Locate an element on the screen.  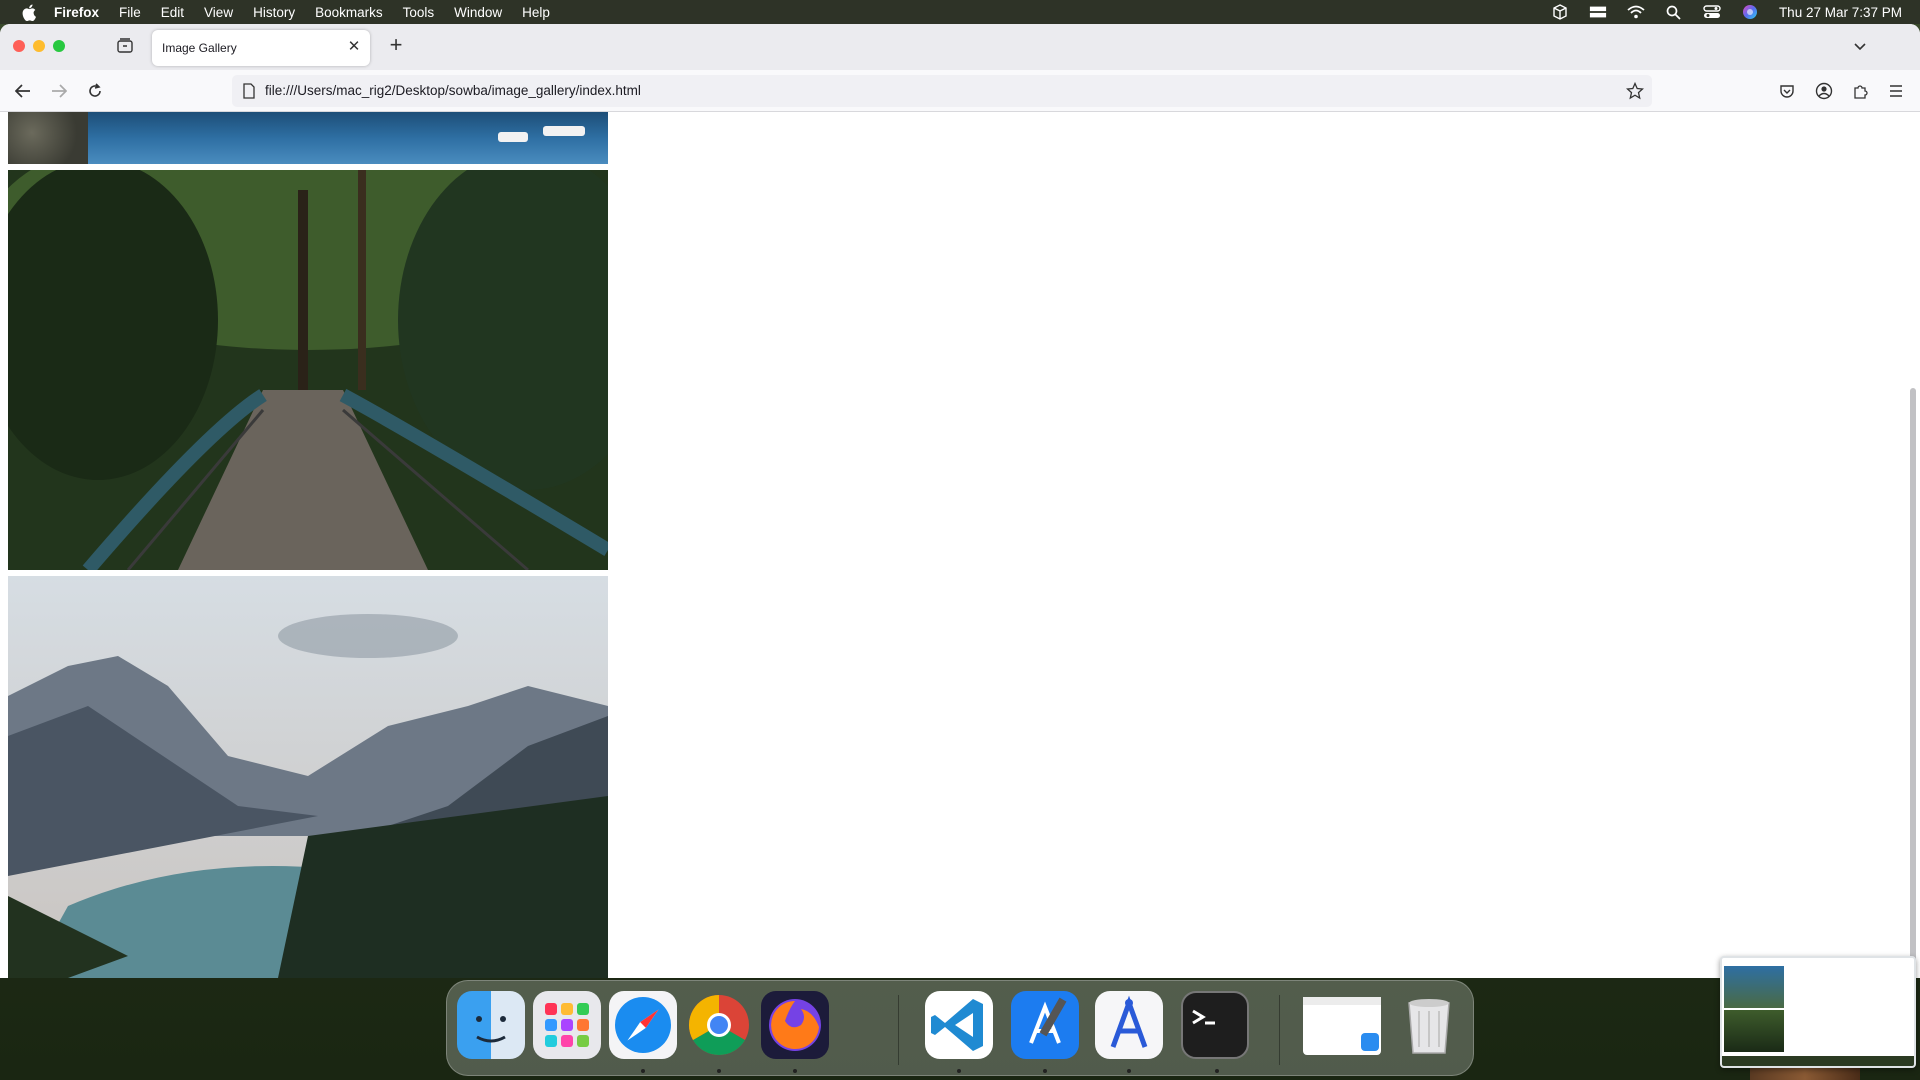
rocks-decoration is located at coordinates (48, 138).